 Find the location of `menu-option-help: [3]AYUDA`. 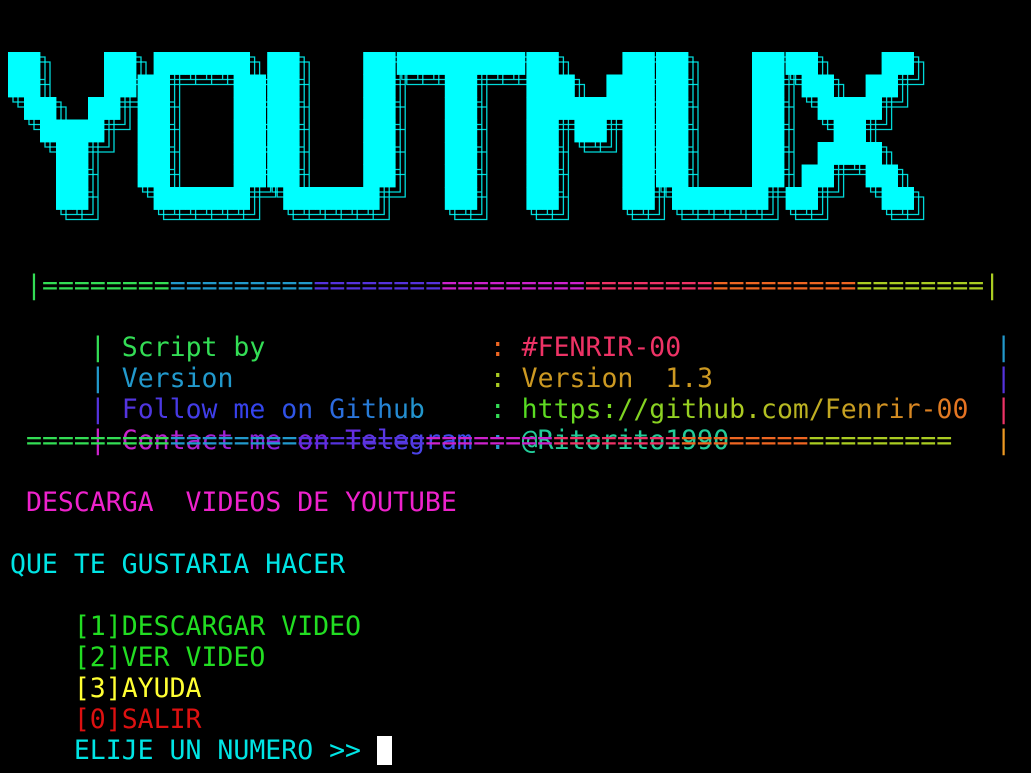

menu-option-help: [3]AYUDA is located at coordinates (106, 673).